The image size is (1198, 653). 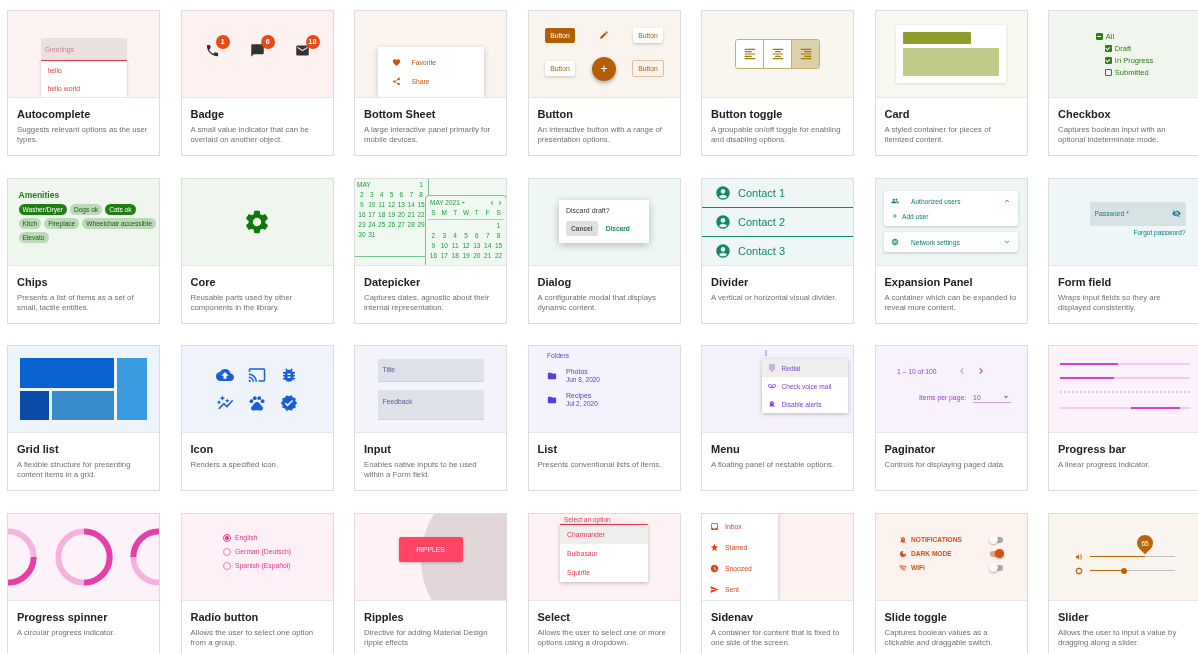 What do you see at coordinates (63, 616) in the screenshot?
I see `card-title: Progress spinner` at bounding box center [63, 616].